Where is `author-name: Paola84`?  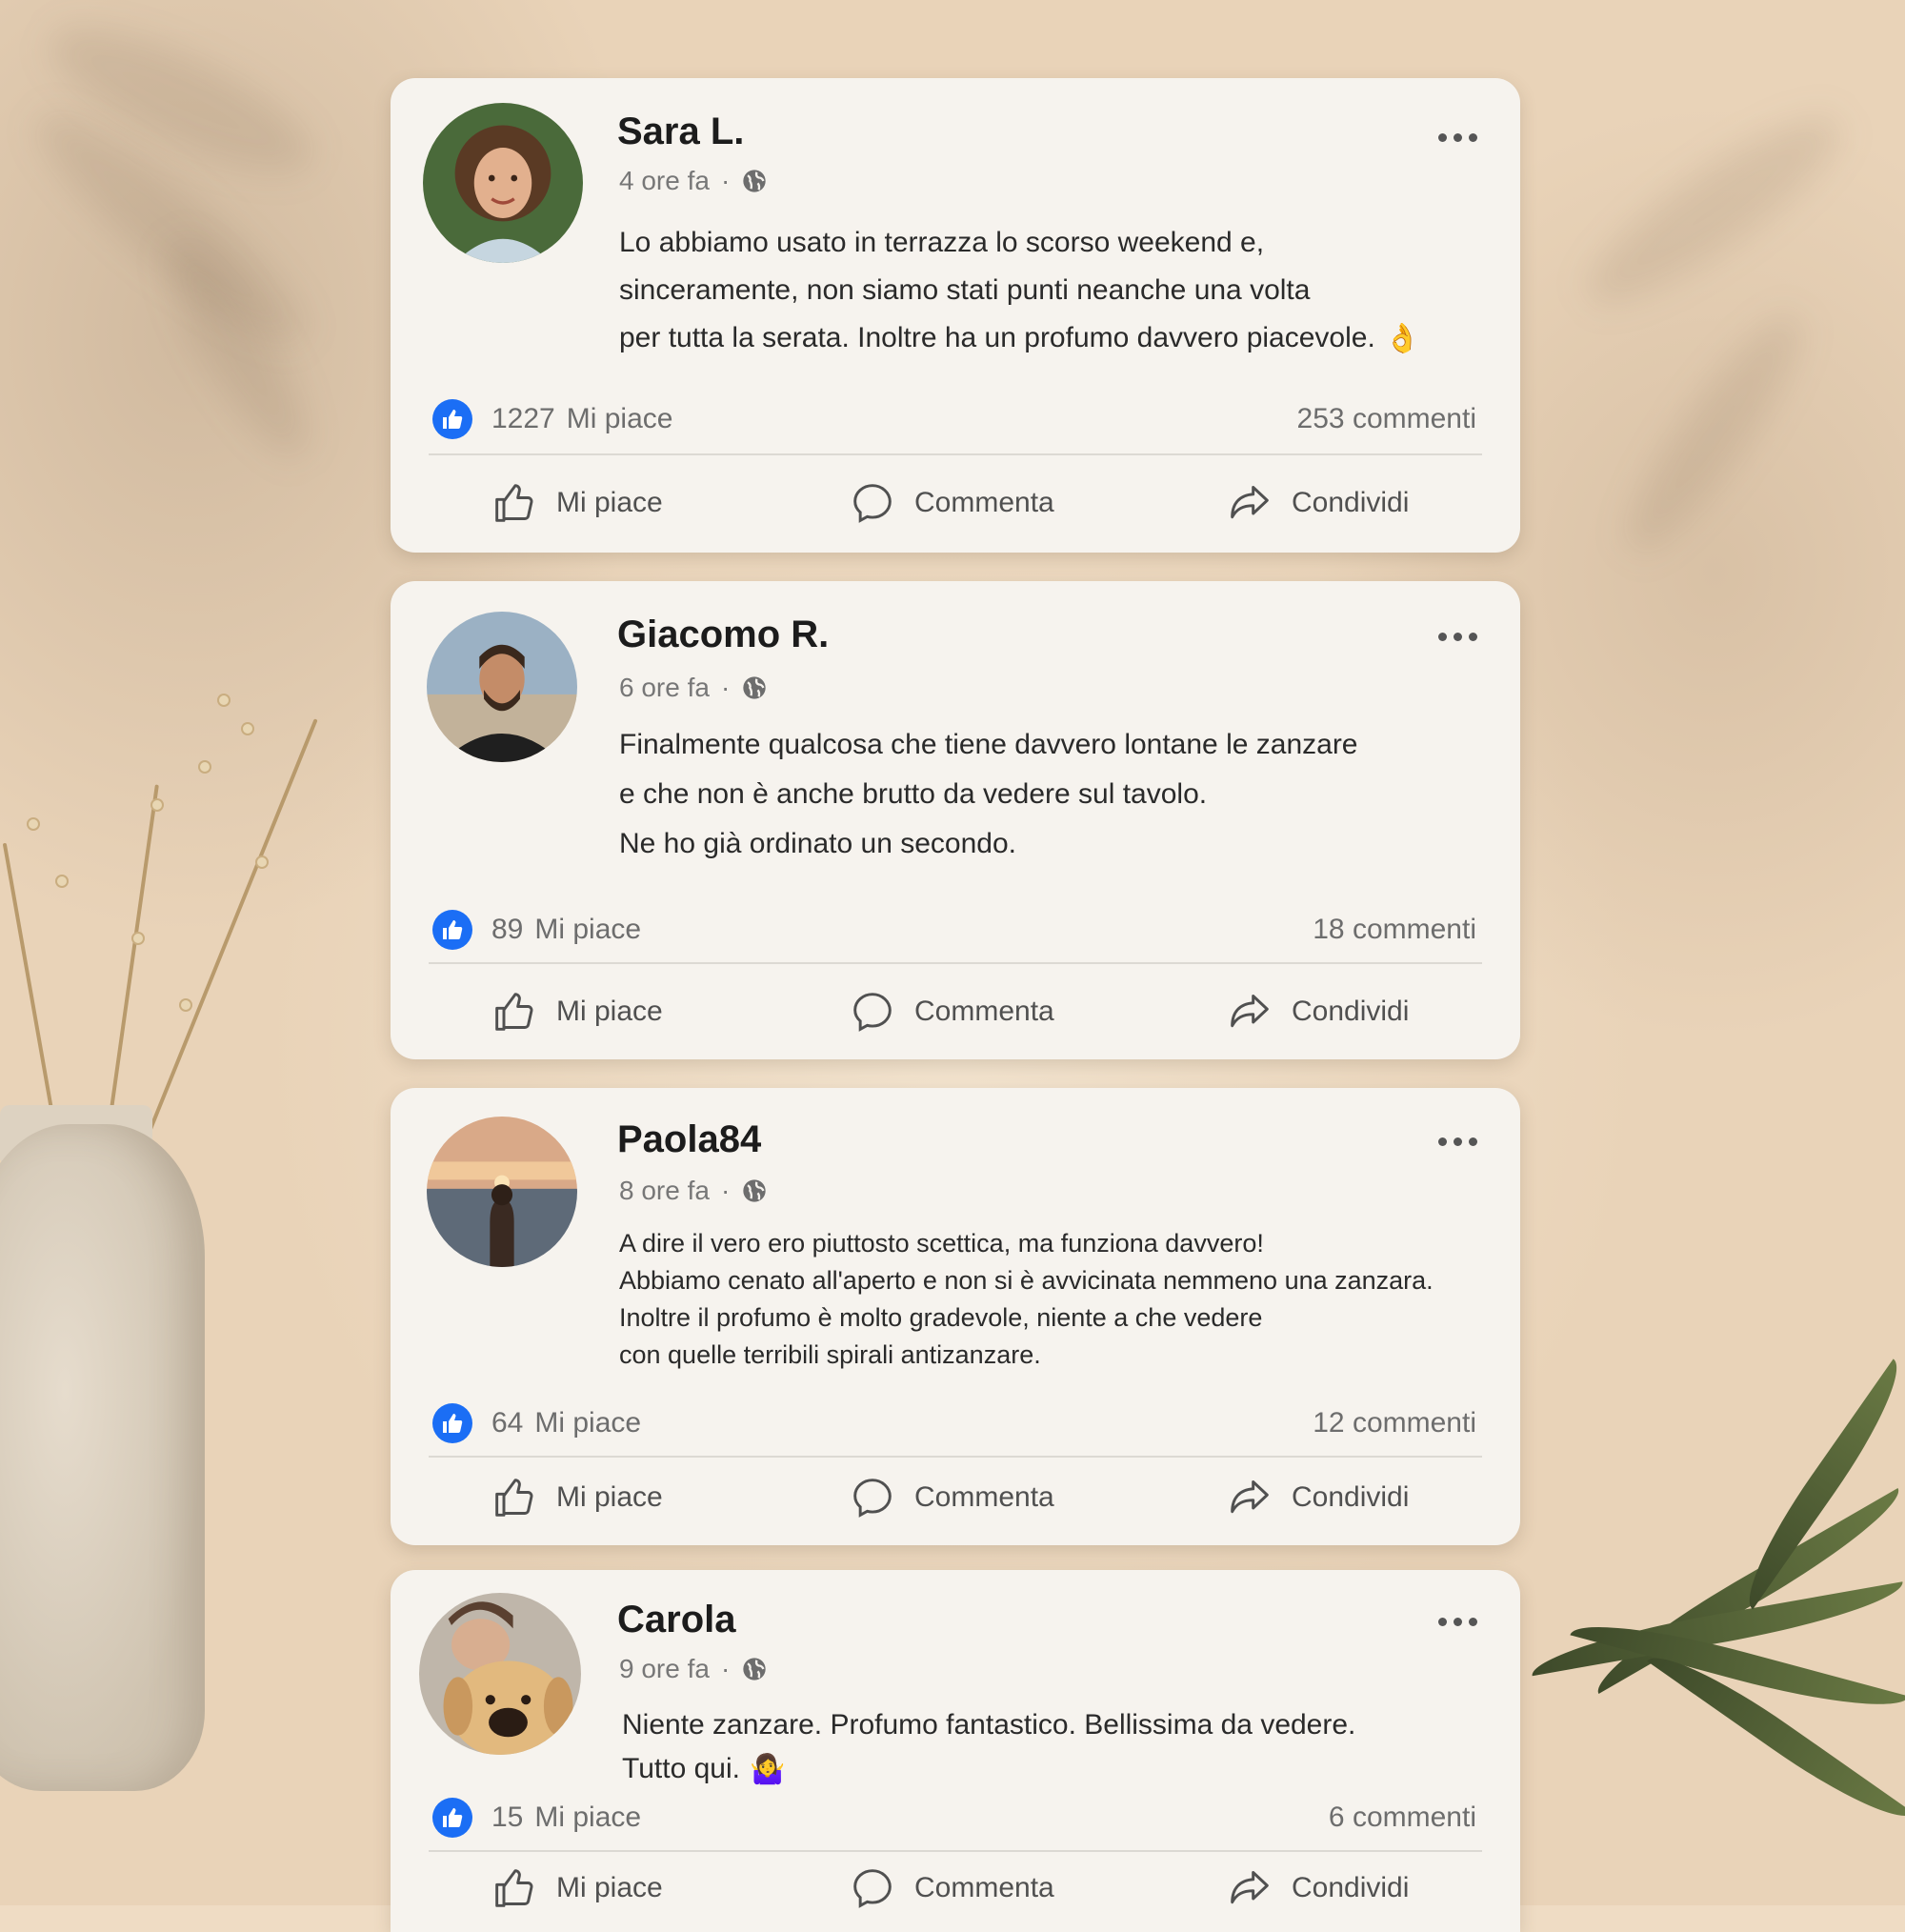
author-name: Paola84 is located at coordinates (689, 1139).